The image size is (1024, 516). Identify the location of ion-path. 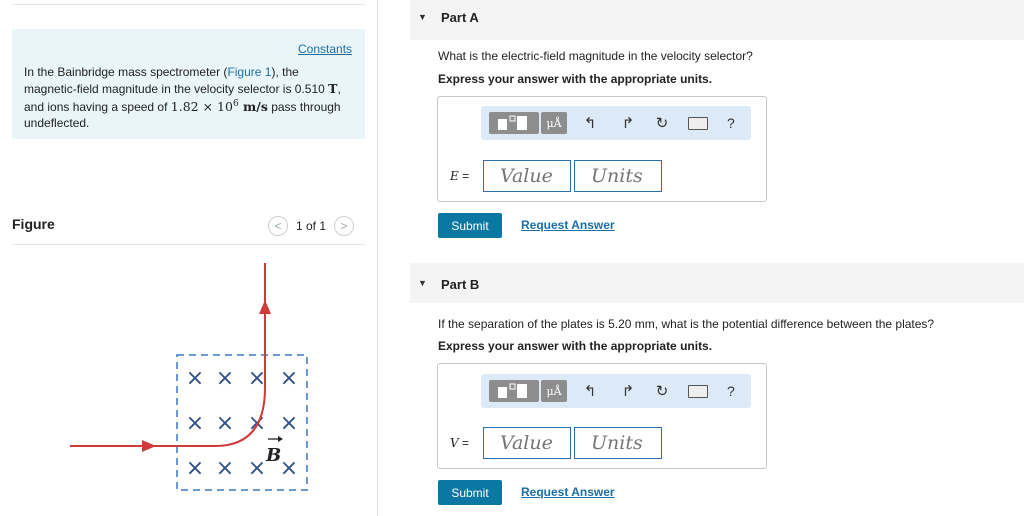
(168, 355).